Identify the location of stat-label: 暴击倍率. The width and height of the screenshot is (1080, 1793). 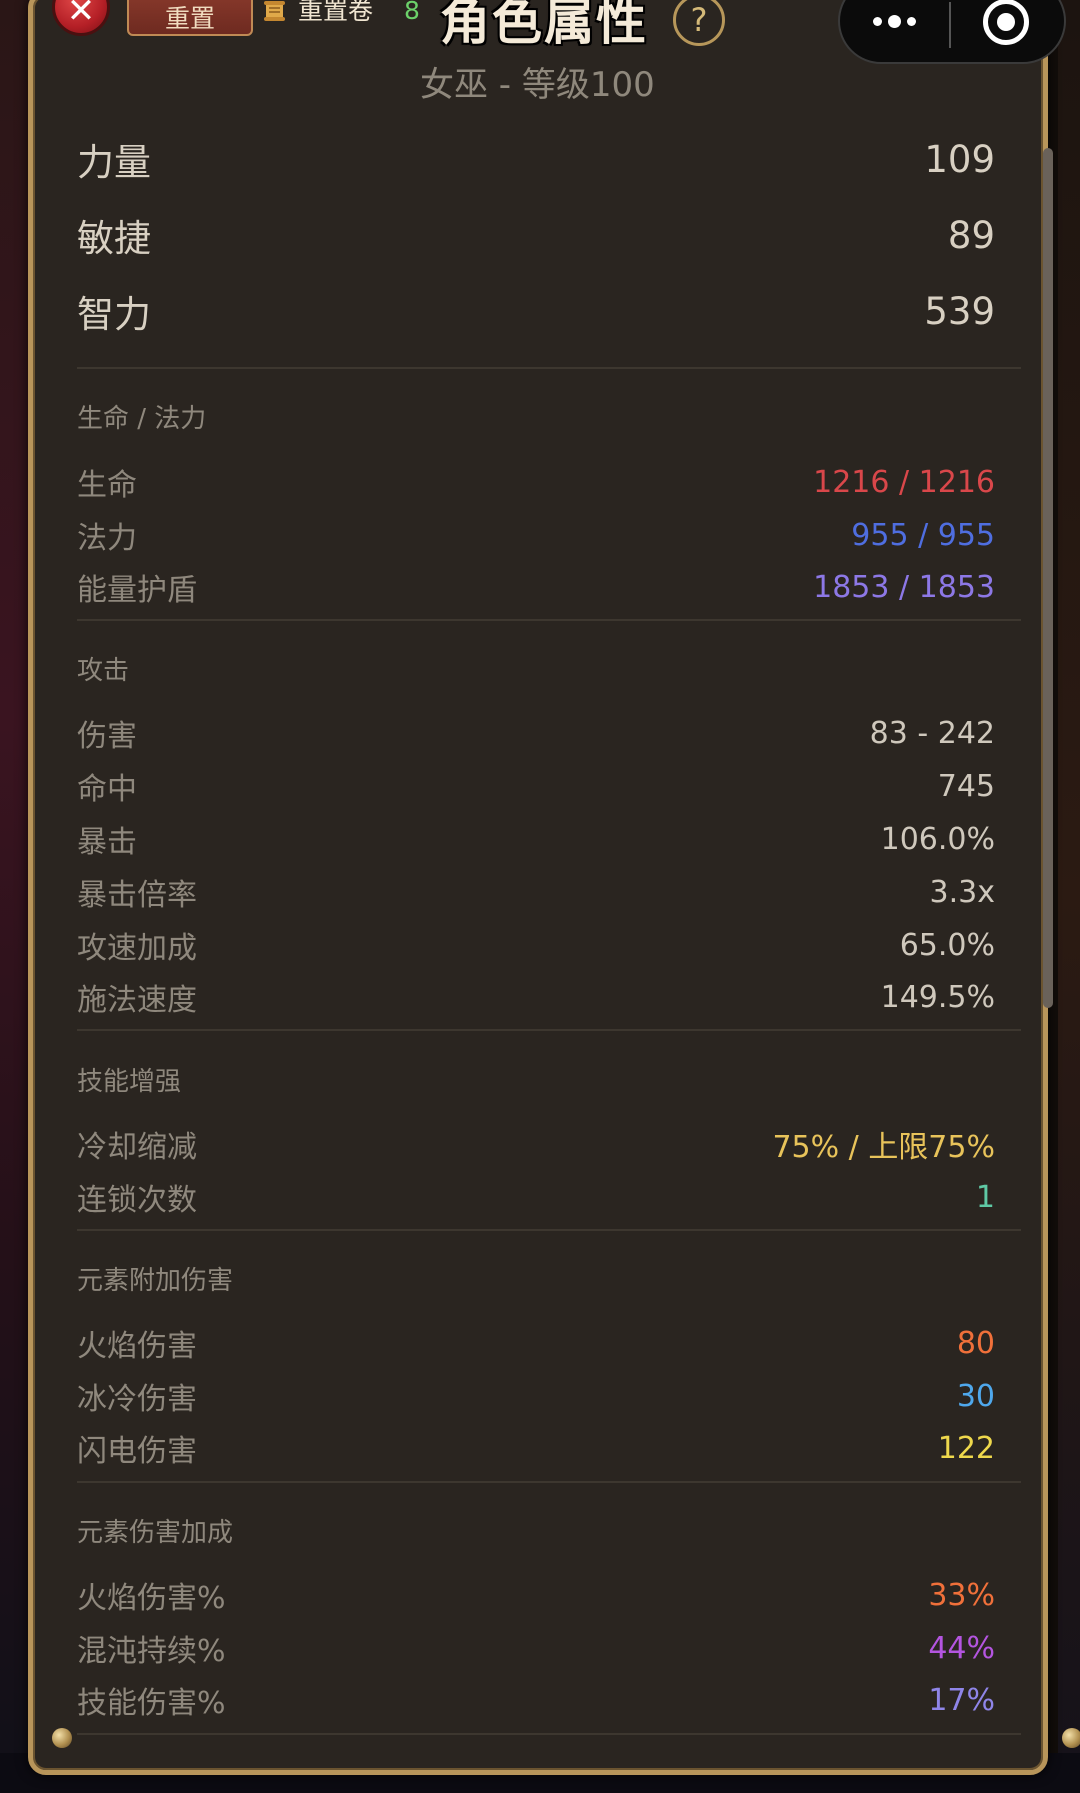
(137, 895).